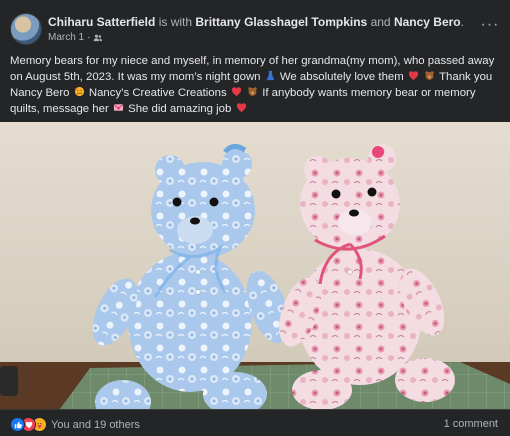  What do you see at coordinates (98, 38) in the screenshot?
I see `friends-icon` at bounding box center [98, 38].